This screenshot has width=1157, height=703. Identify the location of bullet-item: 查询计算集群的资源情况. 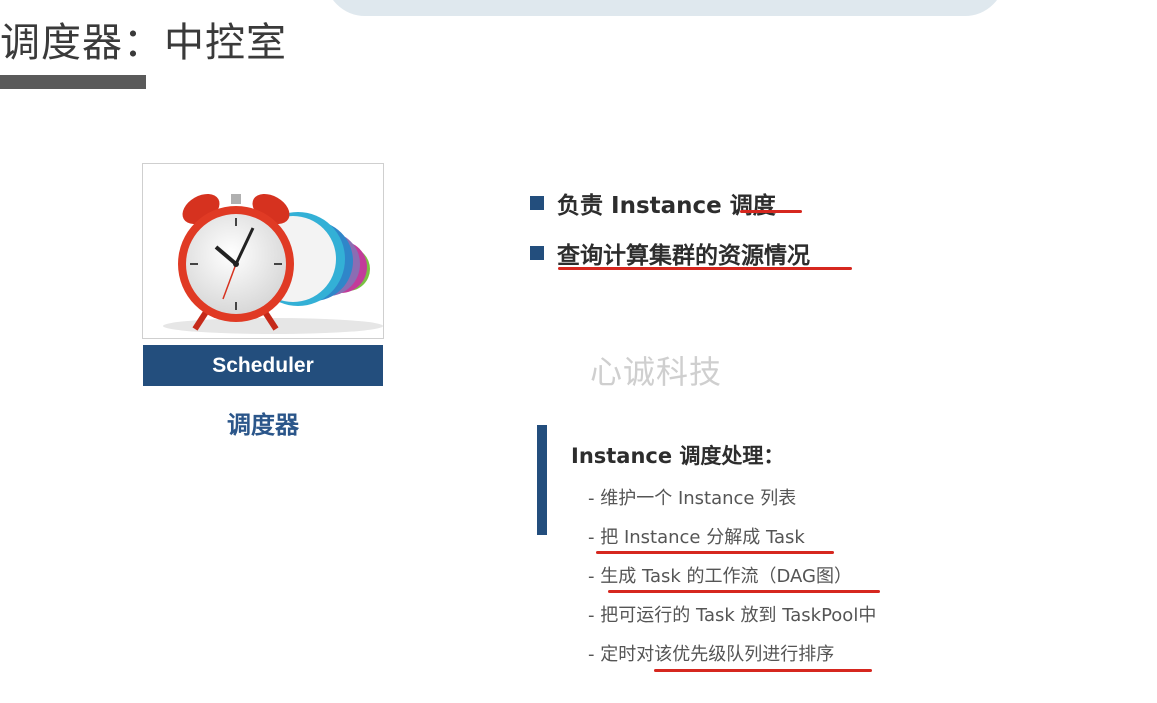
(691, 253).